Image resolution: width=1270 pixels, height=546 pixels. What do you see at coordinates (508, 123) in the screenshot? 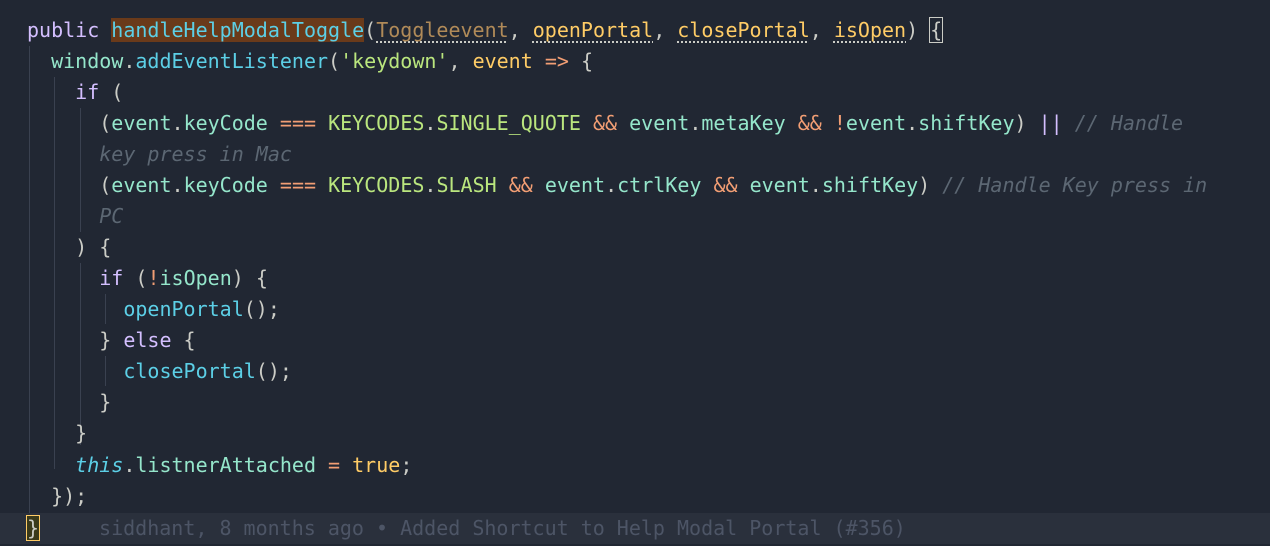
I see `code-token: SINGLE_QUOTE` at bounding box center [508, 123].